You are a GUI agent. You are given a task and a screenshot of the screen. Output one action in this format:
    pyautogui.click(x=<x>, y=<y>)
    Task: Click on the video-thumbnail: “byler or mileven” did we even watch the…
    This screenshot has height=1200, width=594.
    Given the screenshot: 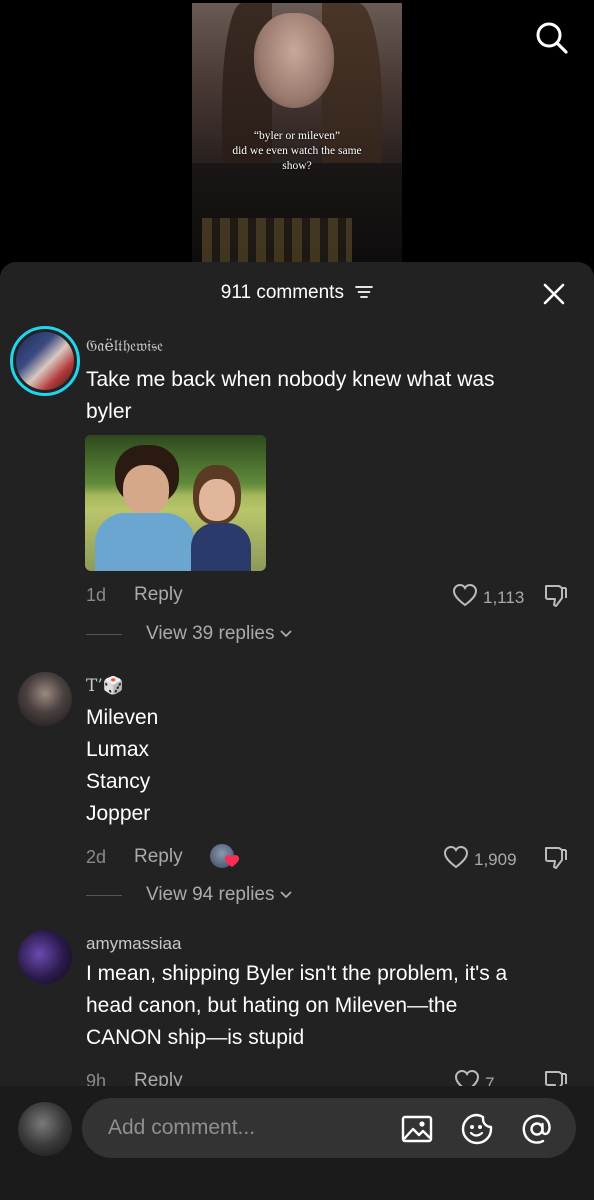 What is the action you would take?
    pyautogui.click(x=297, y=132)
    